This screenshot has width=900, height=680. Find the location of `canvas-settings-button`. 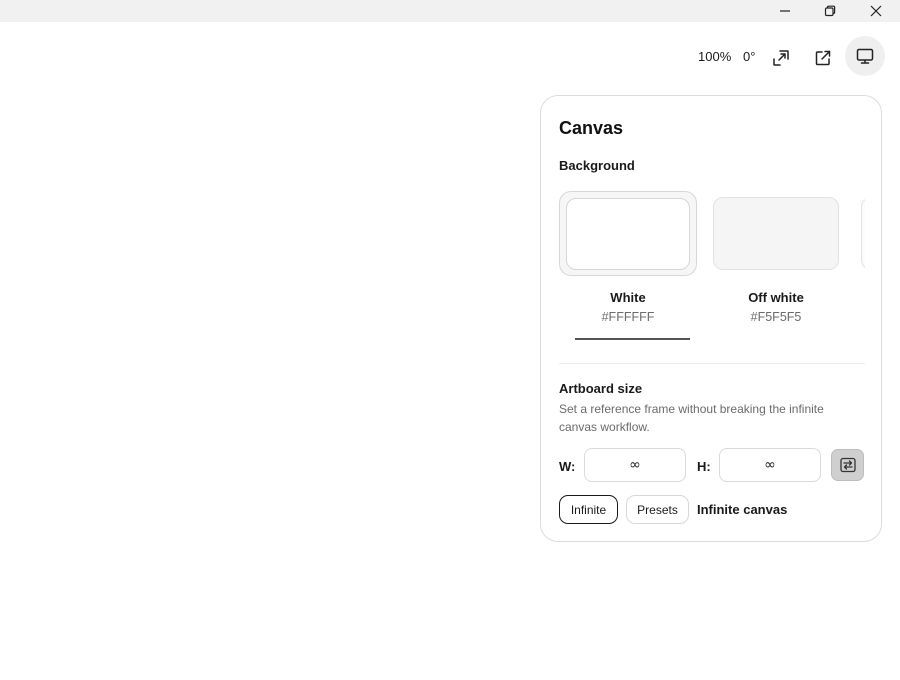

canvas-settings-button is located at coordinates (865, 56).